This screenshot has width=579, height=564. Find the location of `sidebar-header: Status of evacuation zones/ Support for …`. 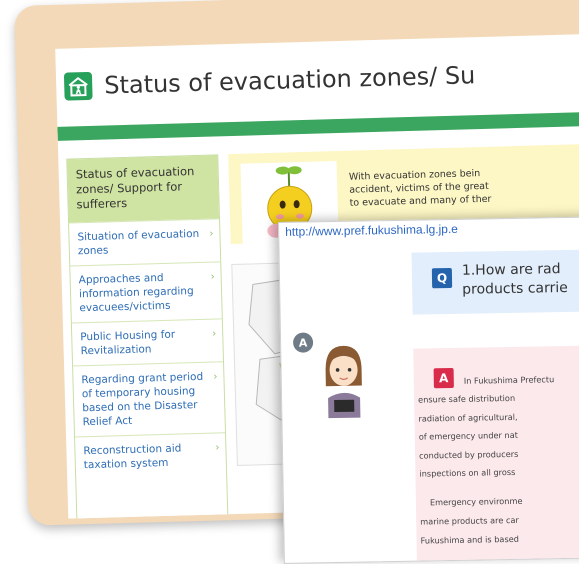

sidebar-header: Status of evacuation zones/ Support for … is located at coordinates (143, 189).